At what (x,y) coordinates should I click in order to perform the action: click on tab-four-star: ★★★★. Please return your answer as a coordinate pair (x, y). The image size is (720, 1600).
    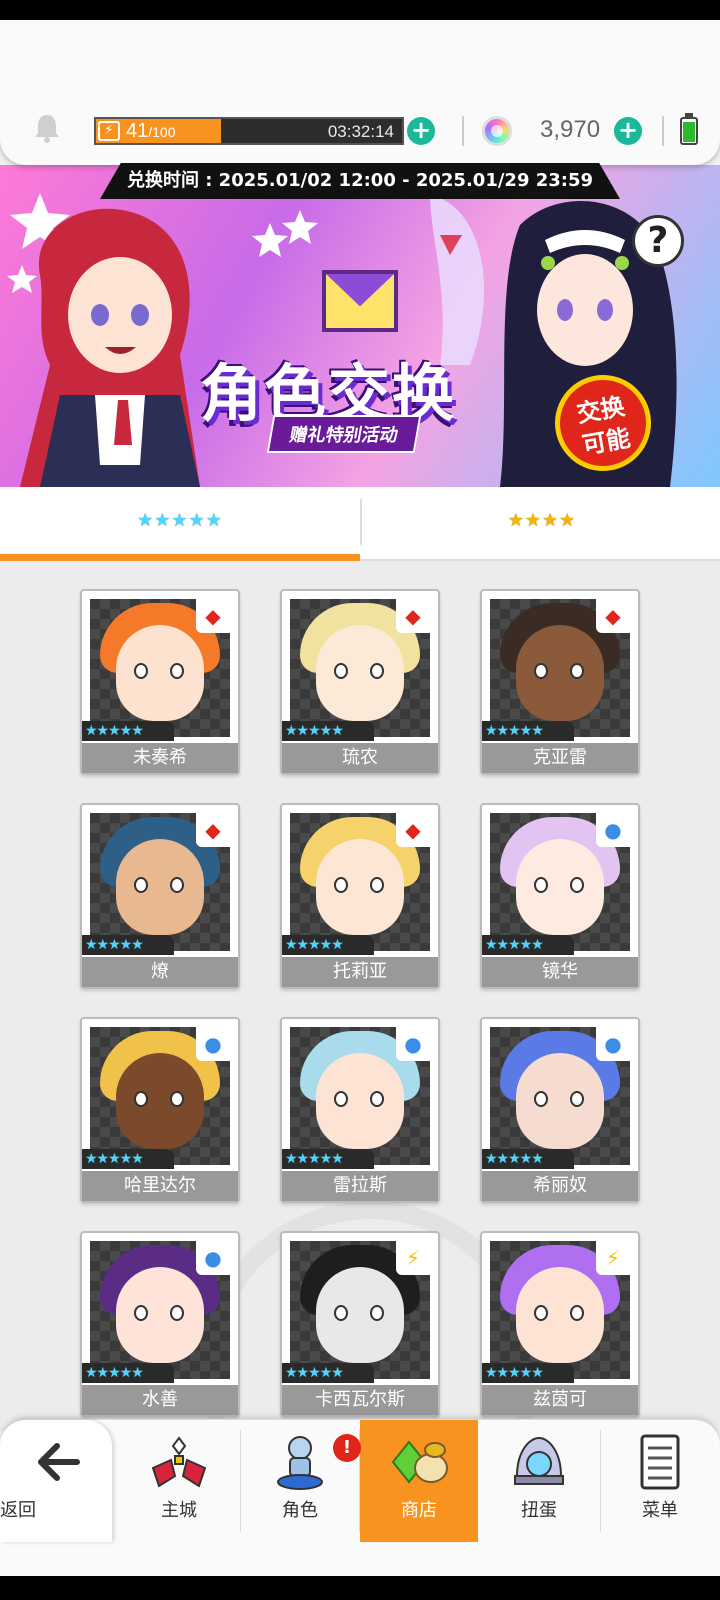
    Looking at the image, I should click on (541, 523).